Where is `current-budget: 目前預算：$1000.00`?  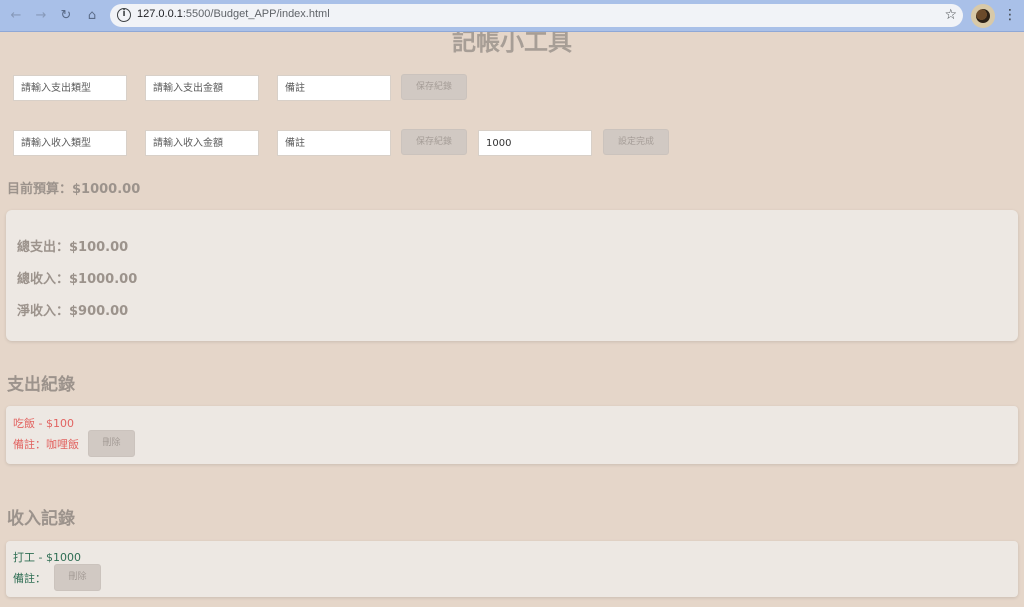 current-budget: 目前預算：$1000.00 is located at coordinates (74, 189).